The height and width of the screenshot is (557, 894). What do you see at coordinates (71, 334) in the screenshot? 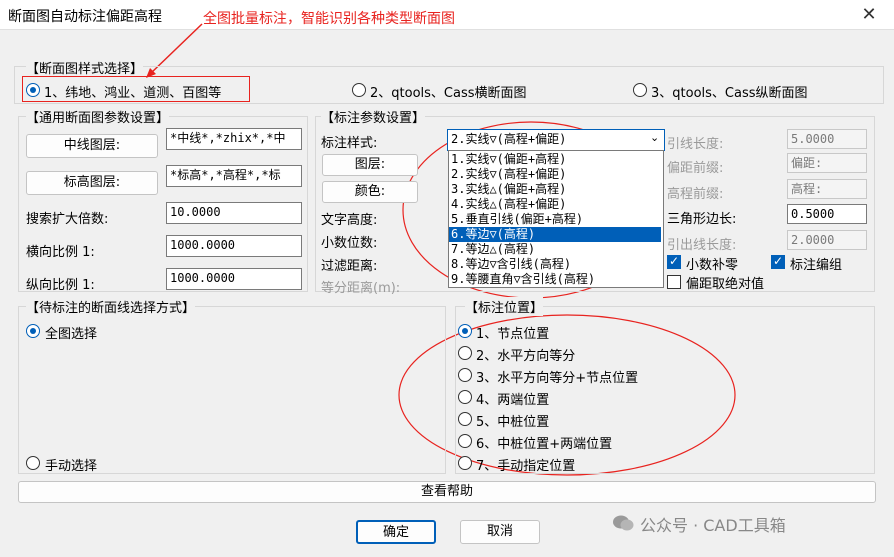
I see `select-all-label: 全图选择` at bounding box center [71, 334].